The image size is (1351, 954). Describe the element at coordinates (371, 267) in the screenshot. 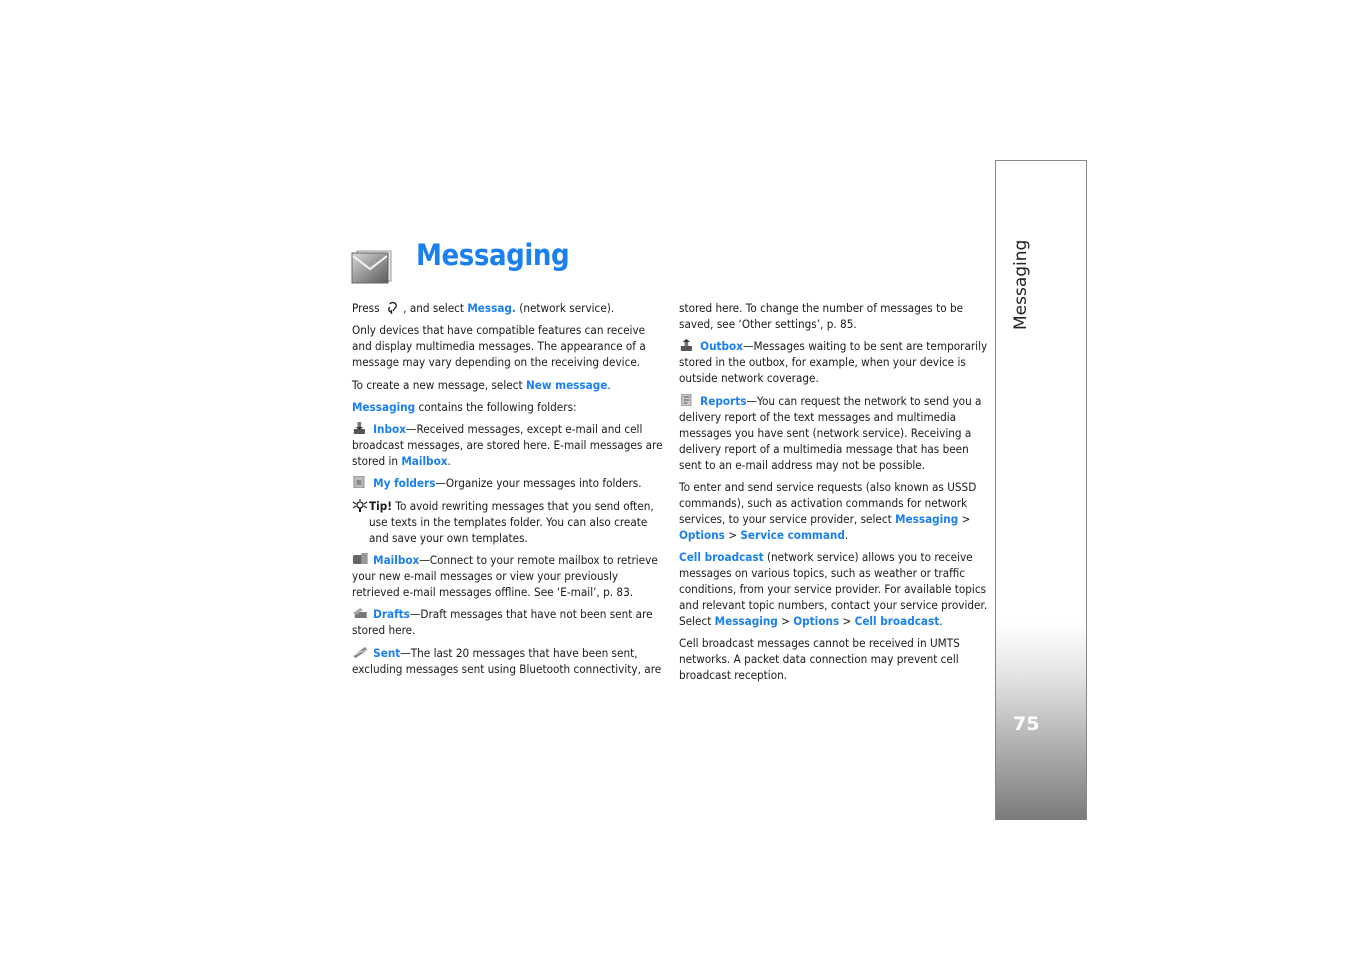

I see `envelope-icon` at that location.